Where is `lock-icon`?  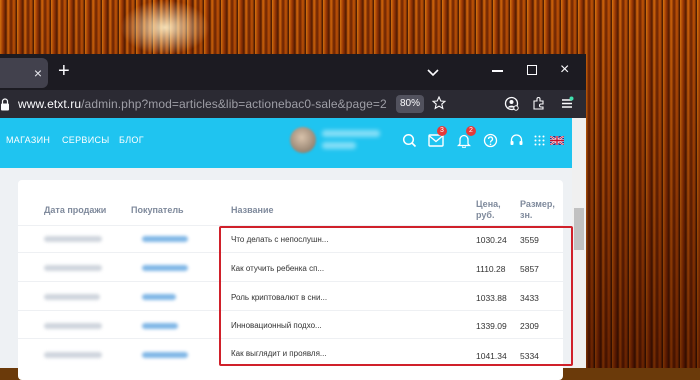
lock-icon is located at coordinates (5, 104).